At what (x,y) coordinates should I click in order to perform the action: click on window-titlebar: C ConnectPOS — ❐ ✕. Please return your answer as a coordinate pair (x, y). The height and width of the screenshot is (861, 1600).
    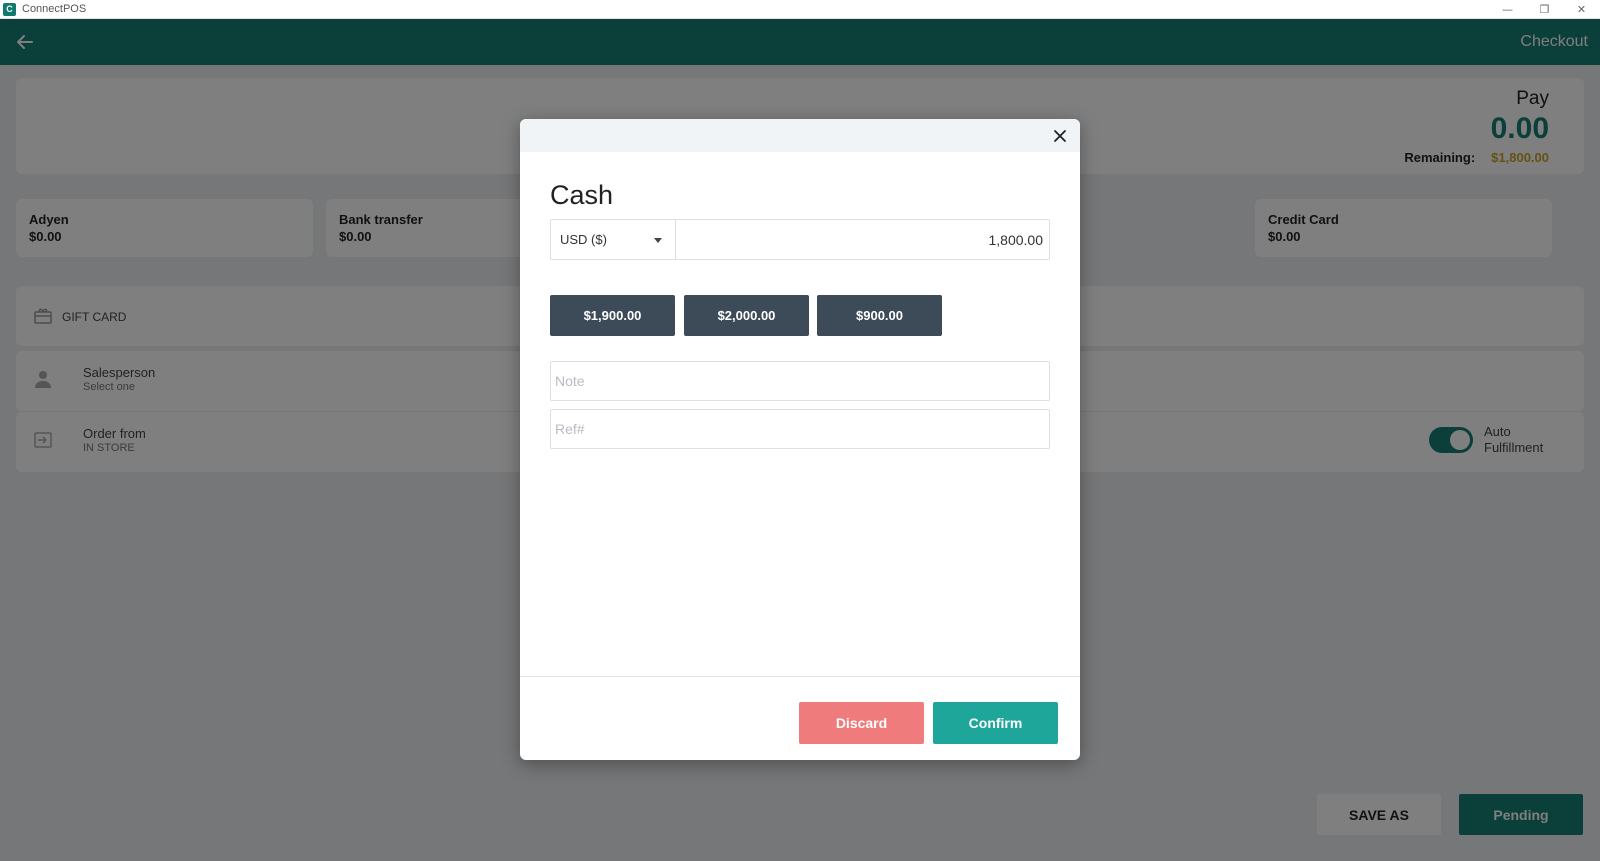
    Looking at the image, I should click on (800, 9).